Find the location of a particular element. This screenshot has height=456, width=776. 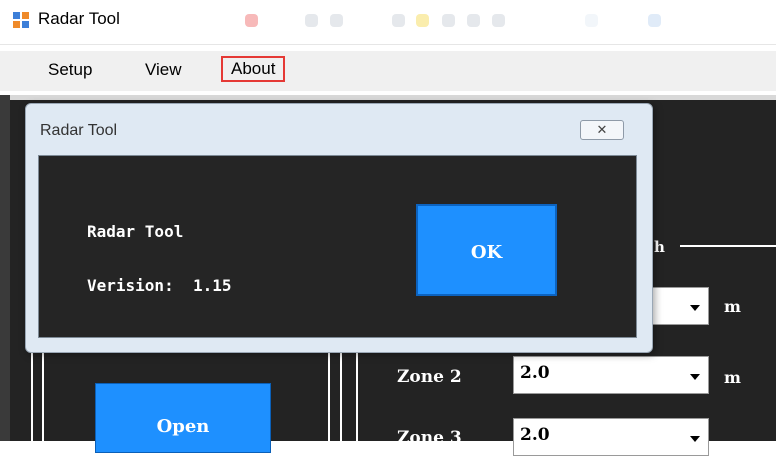

zone3-value: 2.0 is located at coordinates (535, 435).